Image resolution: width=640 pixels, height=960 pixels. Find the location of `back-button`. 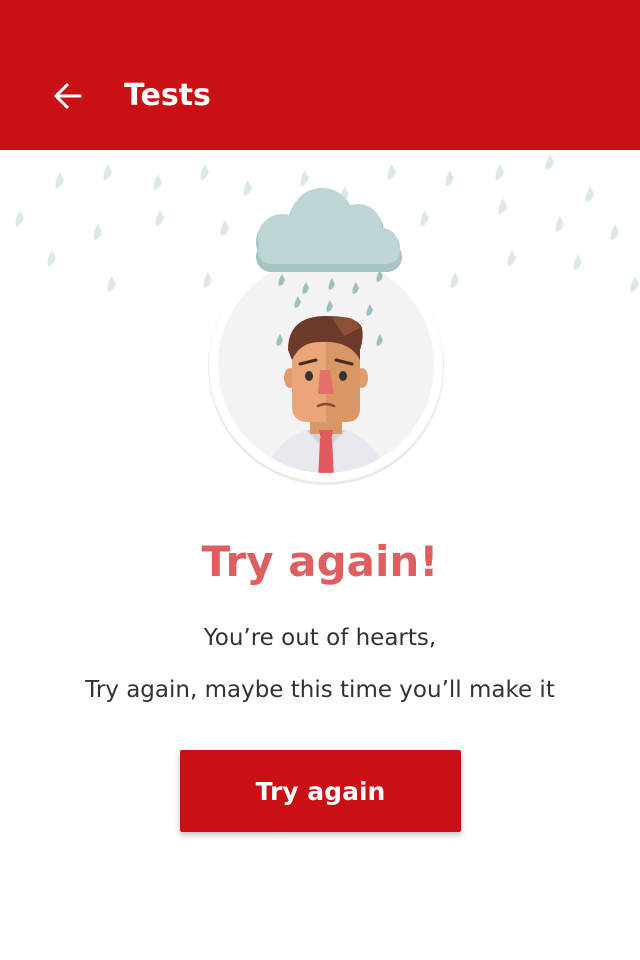

back-button is located at coordinates (68, 96).